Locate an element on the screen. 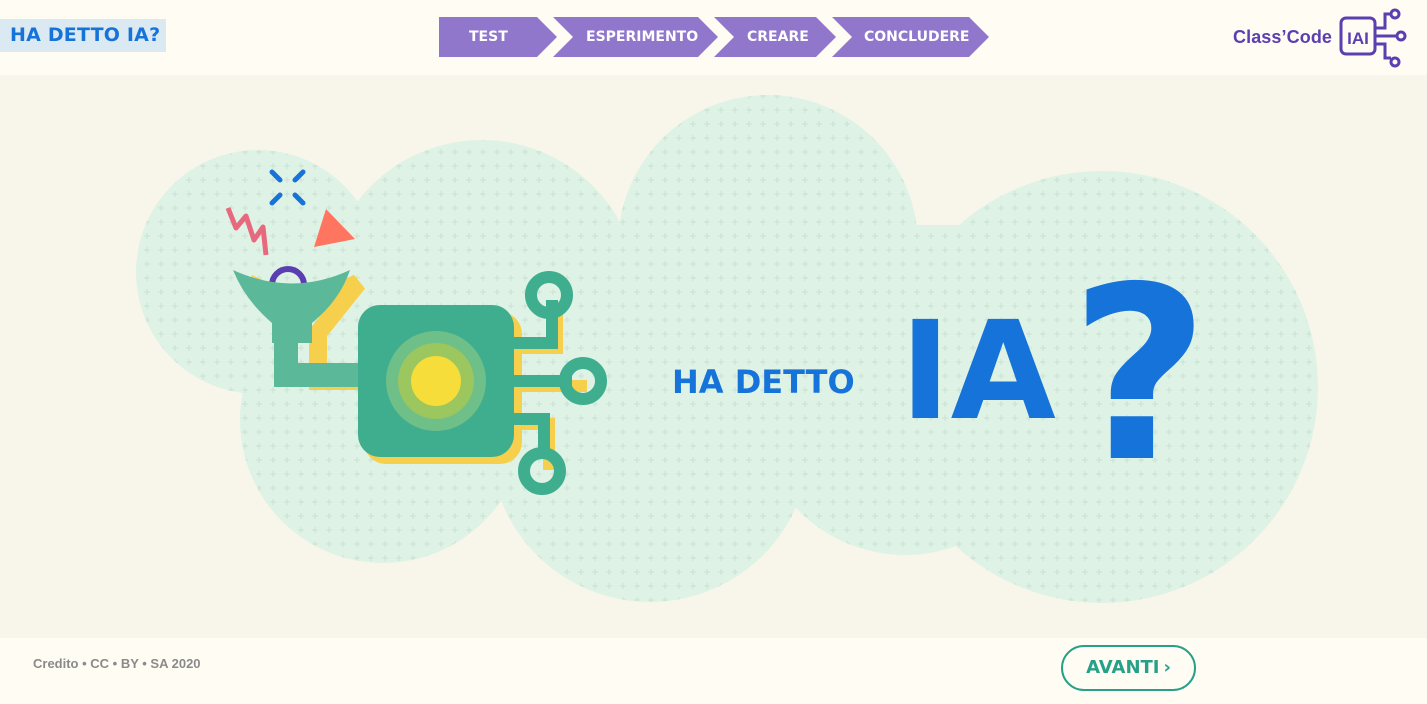 Image resolution: width=1427 pixels, height=704 pixels. step-creare: CREARE is located at coordinates (775, 37).